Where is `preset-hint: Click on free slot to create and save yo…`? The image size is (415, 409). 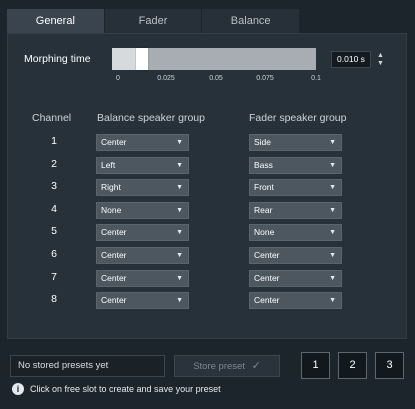
preset-hint: Click on free slot to create and save yo… is located at coordinates (125, 389).